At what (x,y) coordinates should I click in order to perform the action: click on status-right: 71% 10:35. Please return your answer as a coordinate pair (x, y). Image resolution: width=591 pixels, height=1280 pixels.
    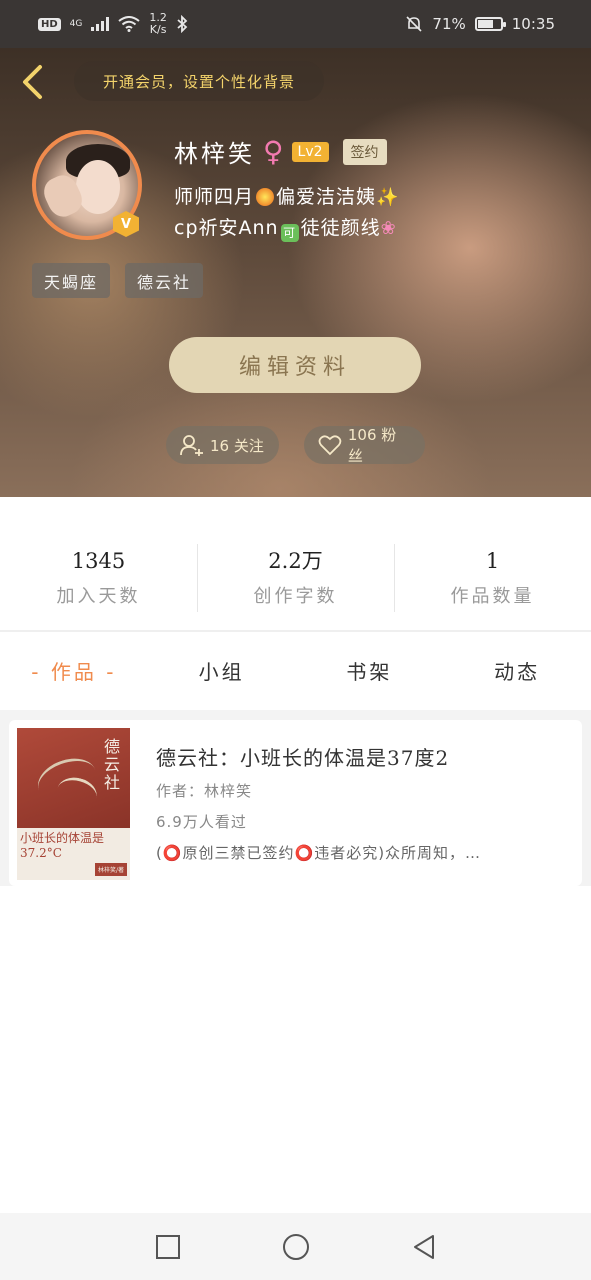
    Looking at the image, I should click on (480, 24).